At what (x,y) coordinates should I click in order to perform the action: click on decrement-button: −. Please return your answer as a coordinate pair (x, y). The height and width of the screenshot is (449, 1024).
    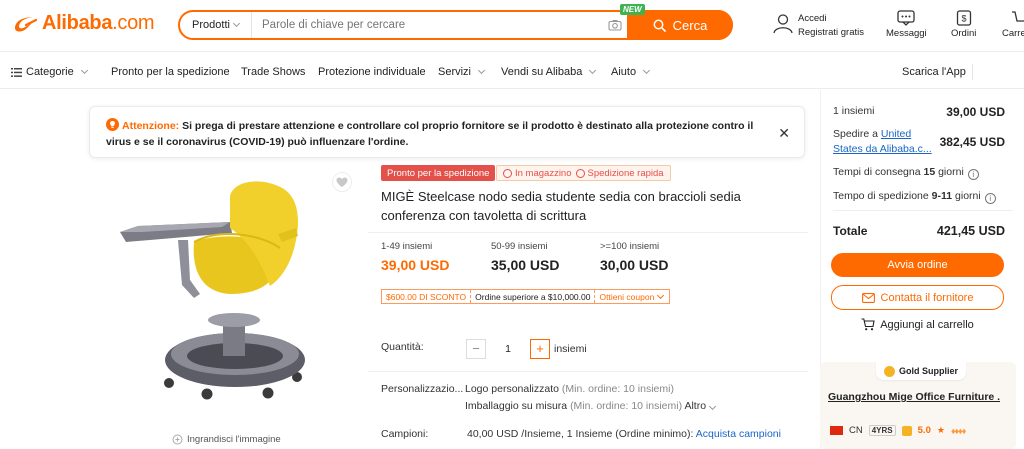
    Looking at the image, I should click on (476, 348).